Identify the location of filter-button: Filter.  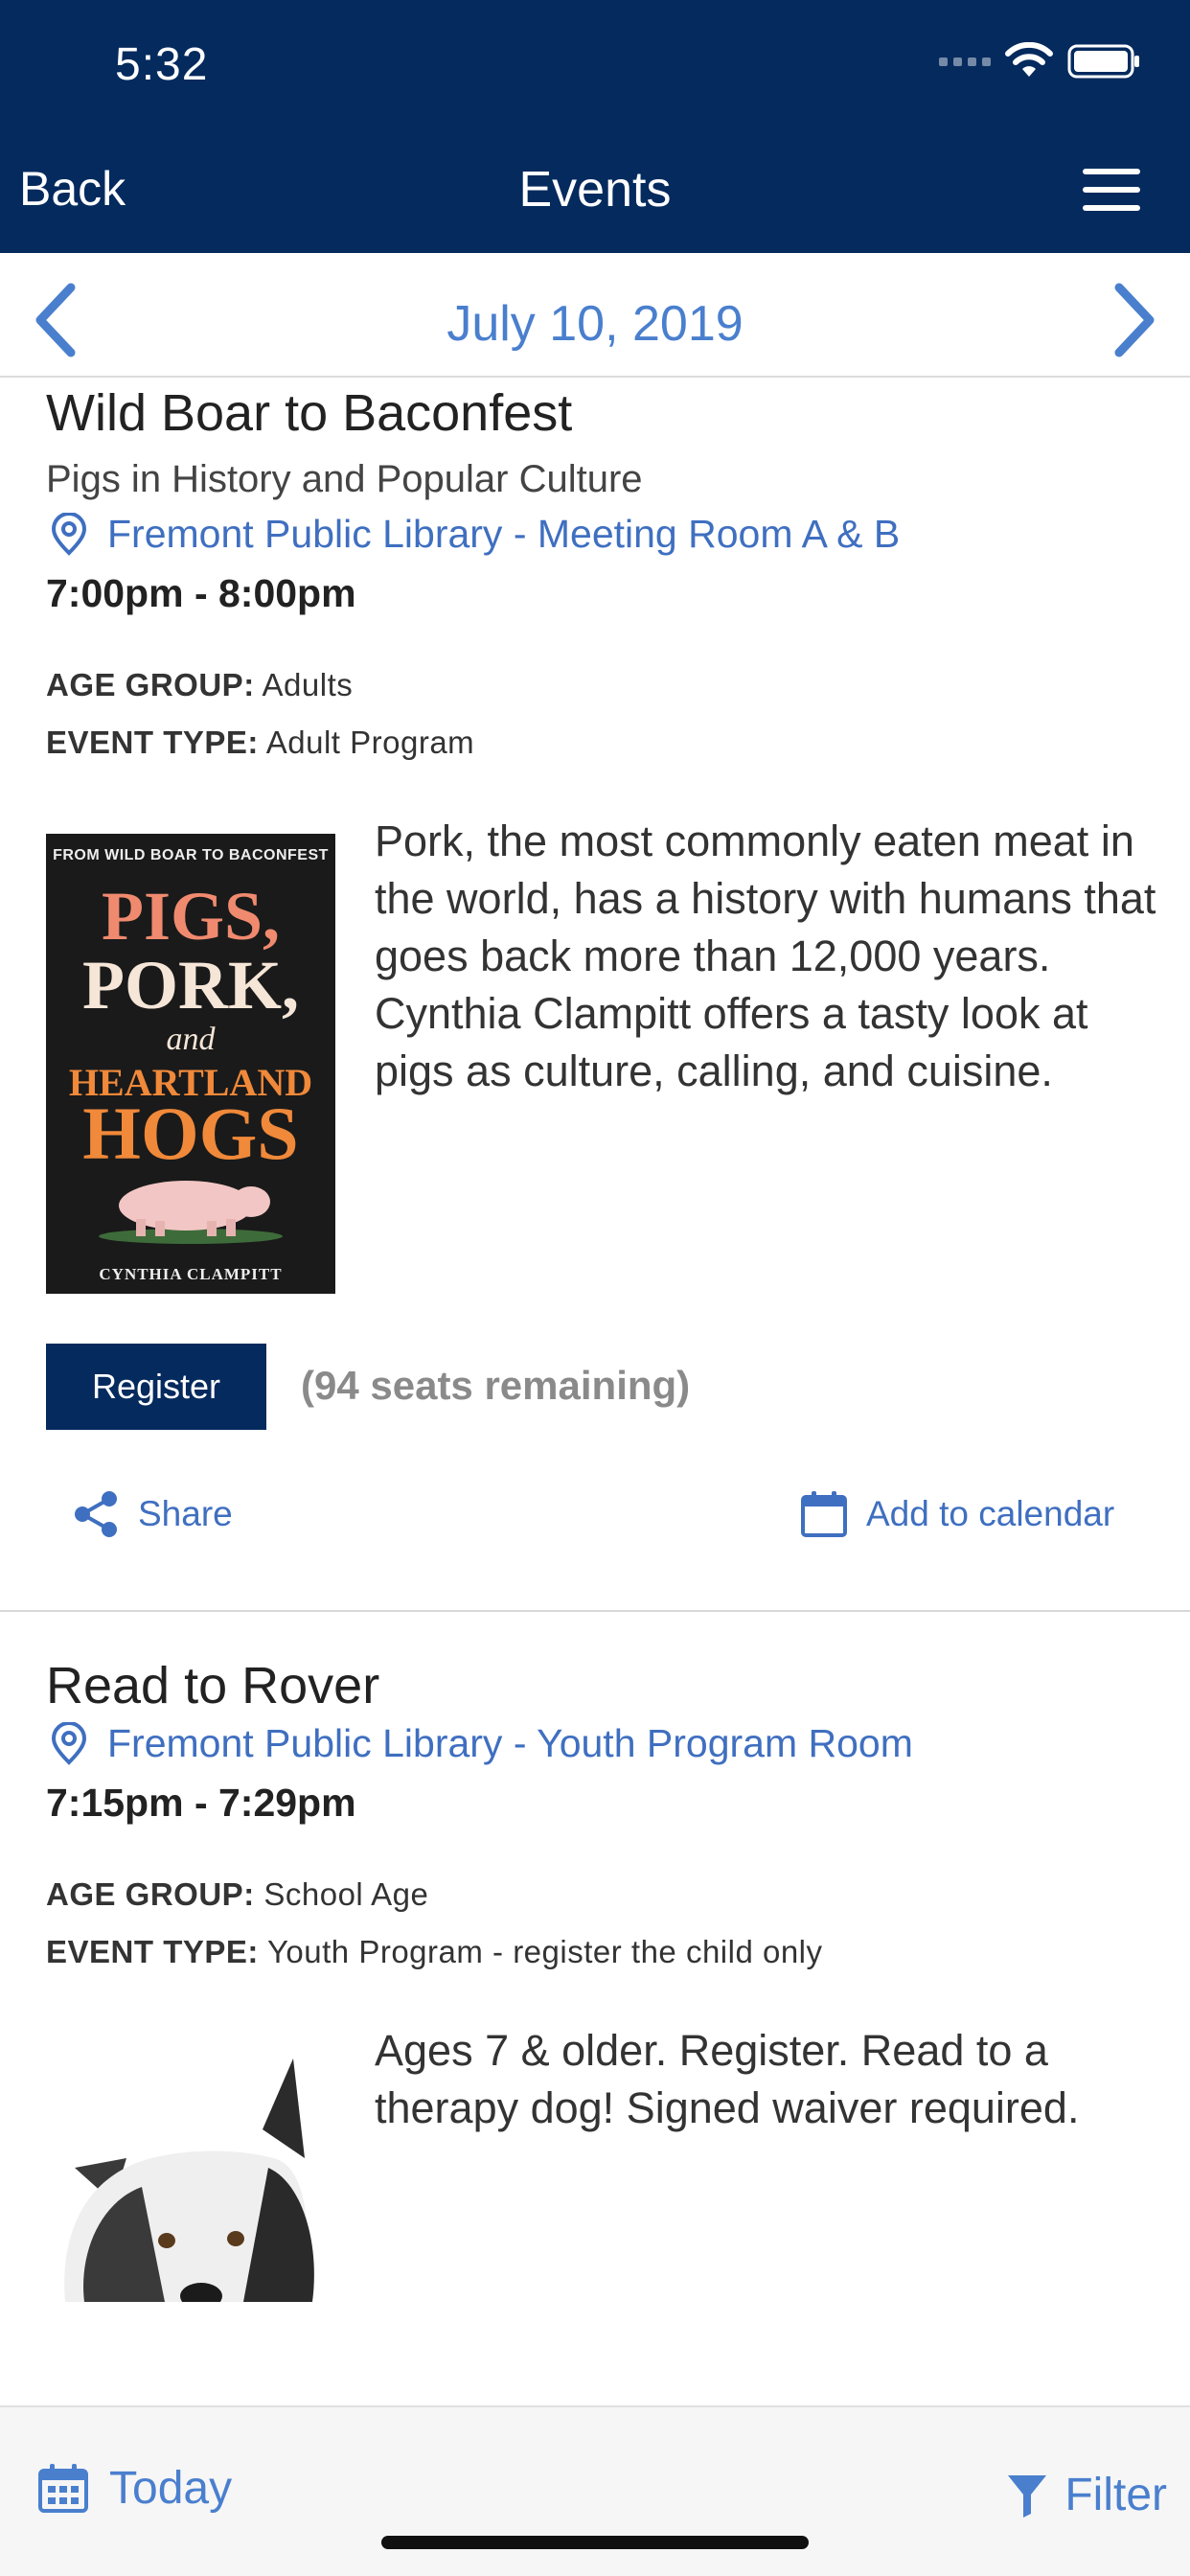
(1086, 2495).